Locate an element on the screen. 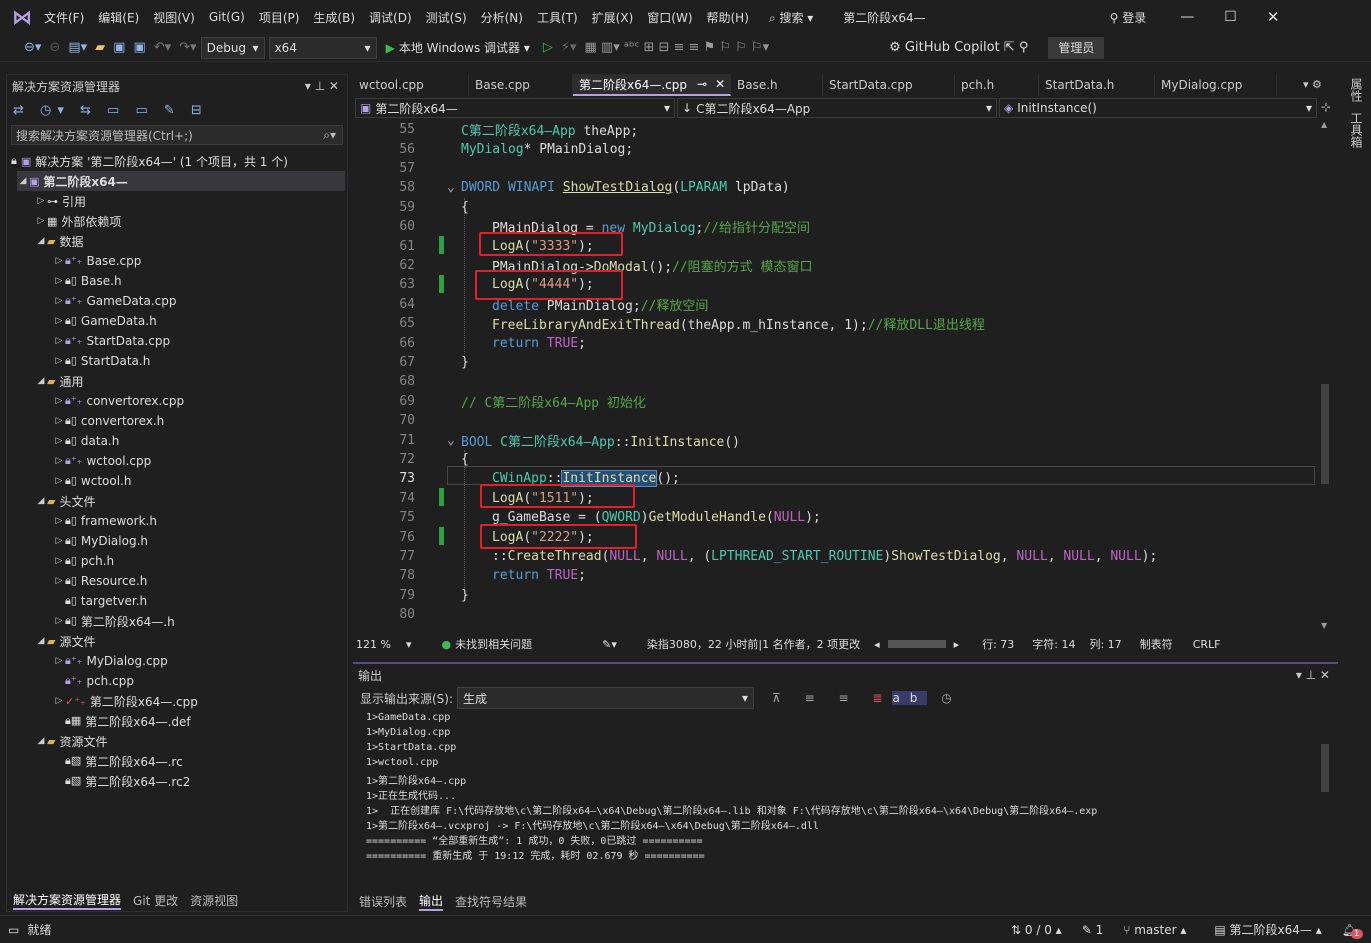  tree-file: 🔒︎⁺₊ pch.cpp is located at coordinates (99, 681).